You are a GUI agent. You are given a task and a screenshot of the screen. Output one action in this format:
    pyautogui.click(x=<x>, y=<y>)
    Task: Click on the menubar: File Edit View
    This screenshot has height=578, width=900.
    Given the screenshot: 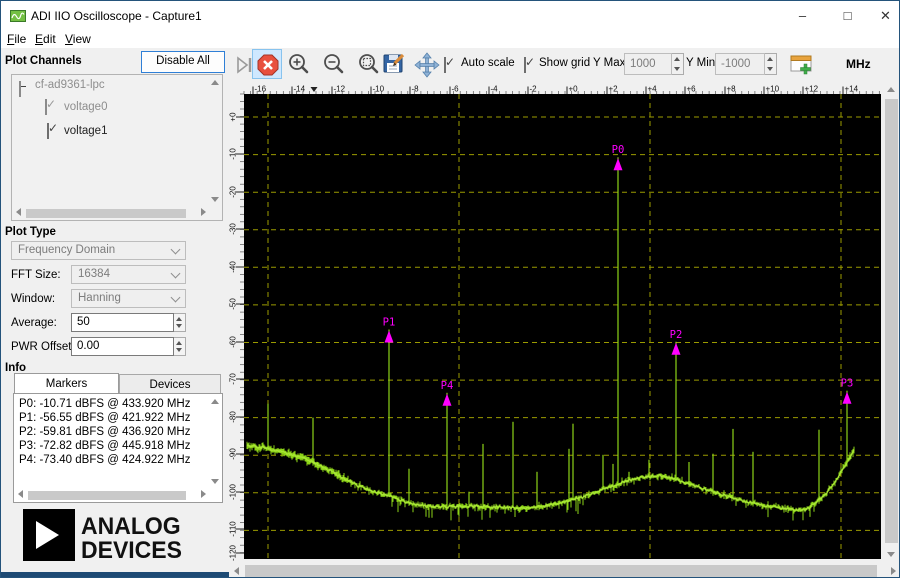 What is the action you would take?
    pyautogui.click(x=450, y=39)
    